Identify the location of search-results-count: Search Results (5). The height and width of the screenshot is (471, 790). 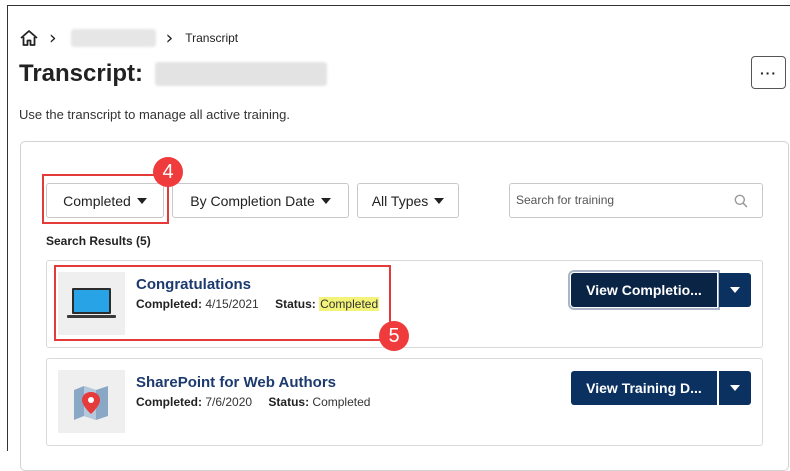
(98, 241).